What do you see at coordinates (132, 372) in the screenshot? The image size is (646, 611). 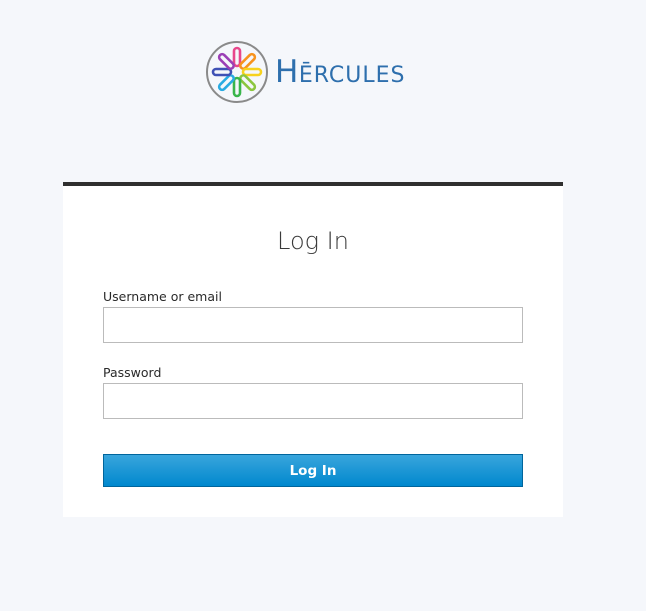 I see `password-label: Password` at bounding box center [132, 372].